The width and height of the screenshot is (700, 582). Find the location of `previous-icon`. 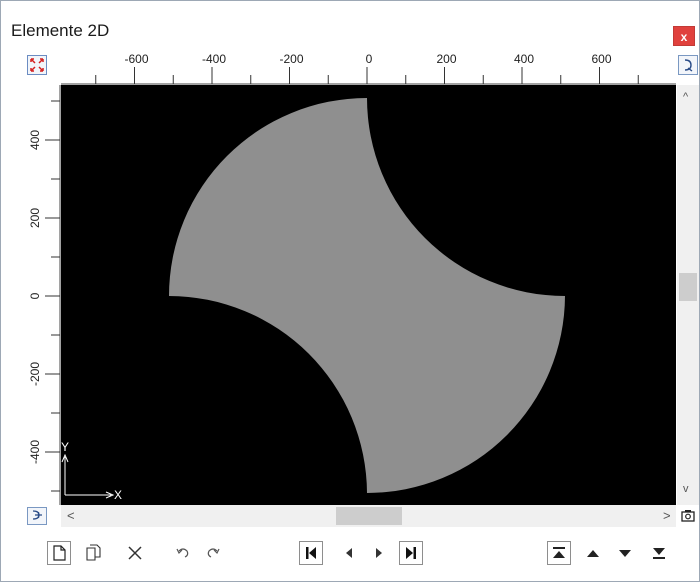

previous-icon is located at coordinates (349, 553).